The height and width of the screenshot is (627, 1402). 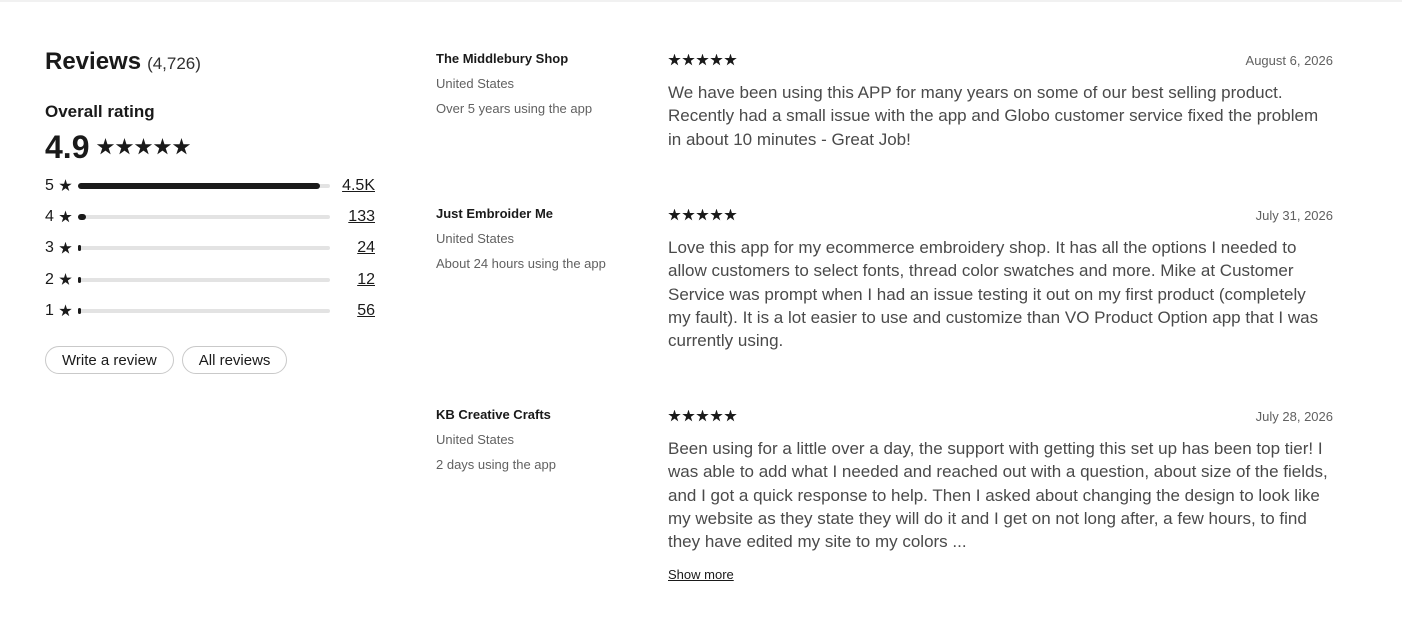 I want to click on rating-row-stars: 3, so click(x=49, y=248).